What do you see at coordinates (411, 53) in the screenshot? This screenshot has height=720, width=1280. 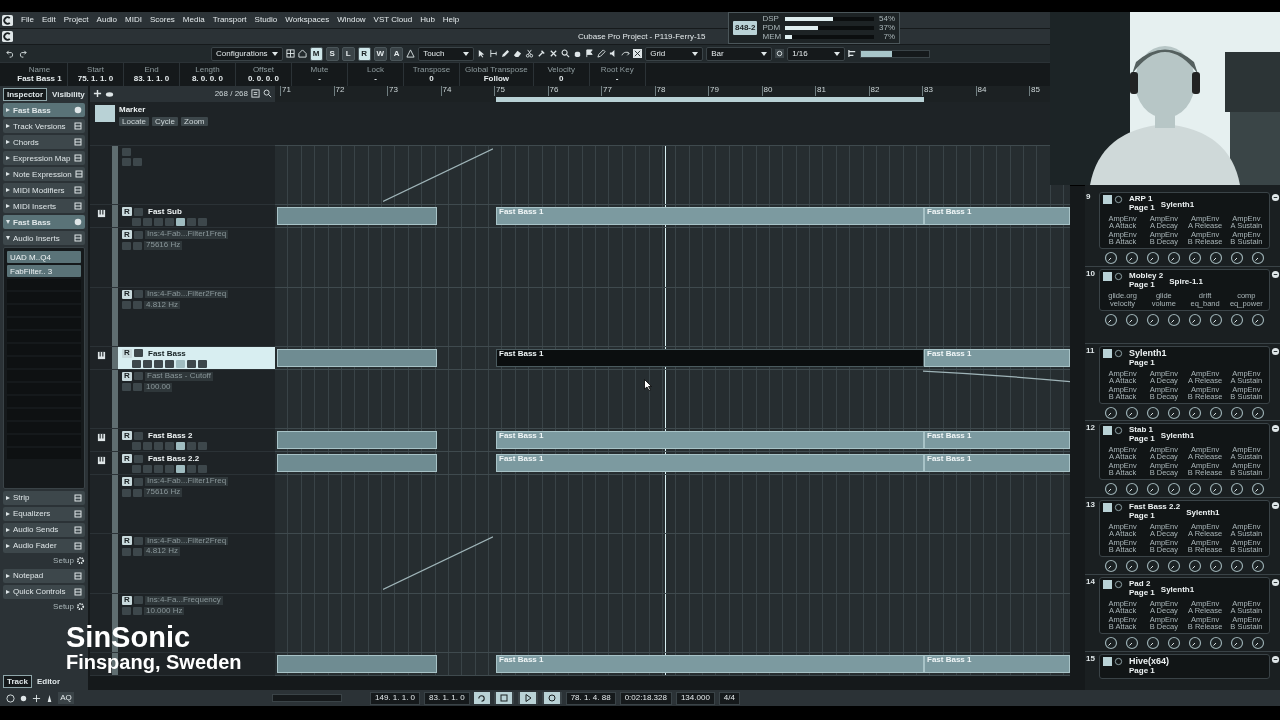 I see `automation-icon` at bounding box center [411, 53].